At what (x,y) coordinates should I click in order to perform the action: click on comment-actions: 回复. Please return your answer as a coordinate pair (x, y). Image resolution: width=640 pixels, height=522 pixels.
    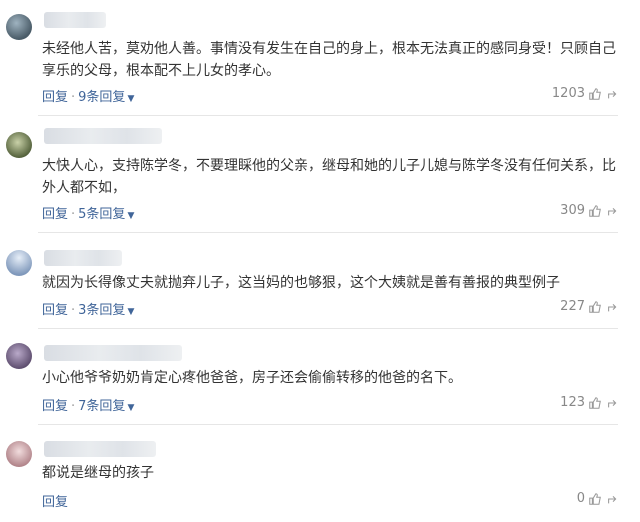
    Looking at the image, I should click on (55, 500).